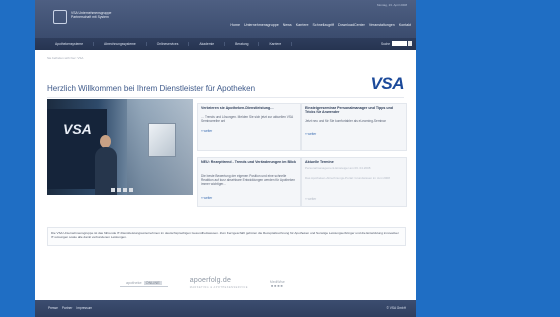  I want to click on footer-link-partner: Partner, so click(67, 308).